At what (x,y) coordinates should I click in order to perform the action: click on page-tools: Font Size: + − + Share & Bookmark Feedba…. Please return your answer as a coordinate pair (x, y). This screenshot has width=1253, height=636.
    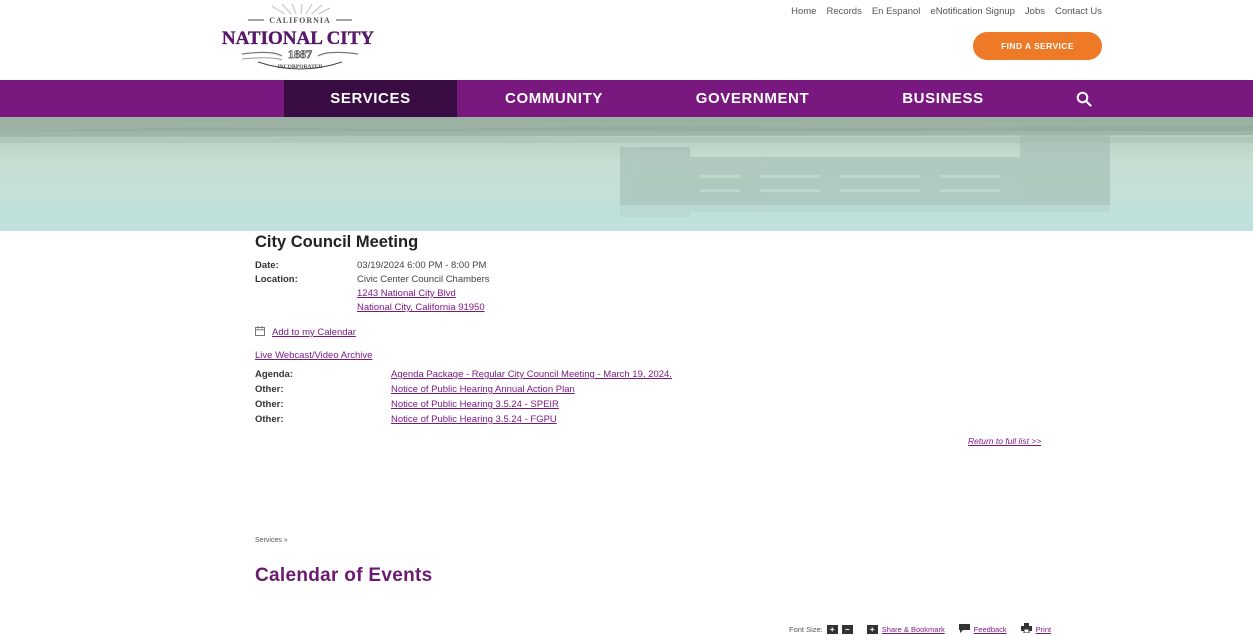
    Looking at the image, I should click on (920, 629).